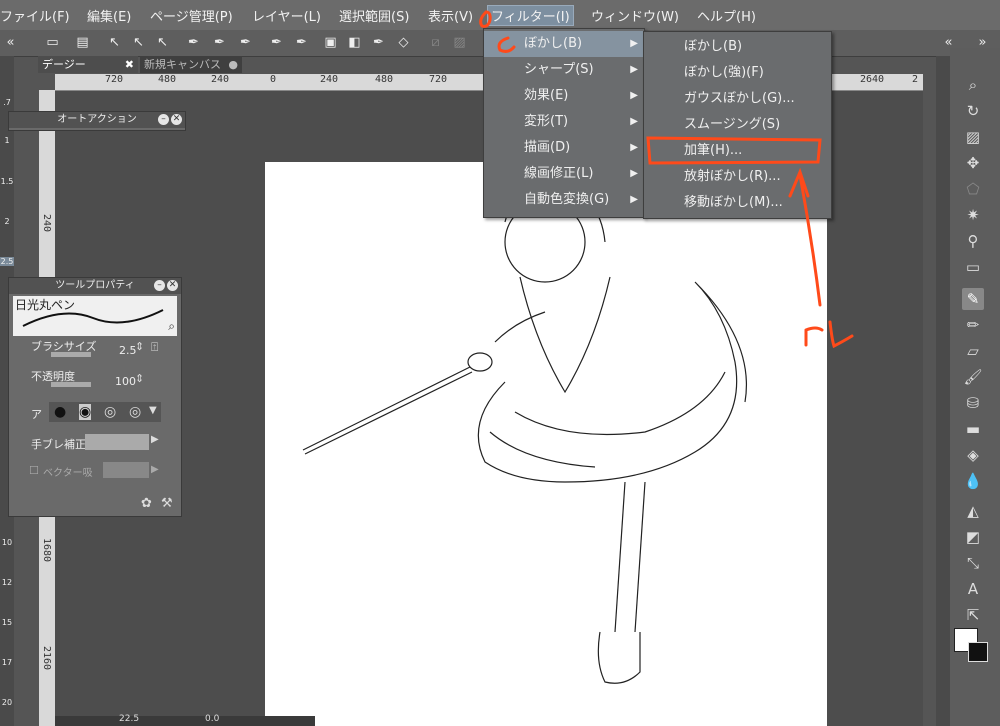  What do you see at coordinates (185, 720) in the screenshot?
I see `status-bar: 22.5 0.0` at bounding box center [185, 720].